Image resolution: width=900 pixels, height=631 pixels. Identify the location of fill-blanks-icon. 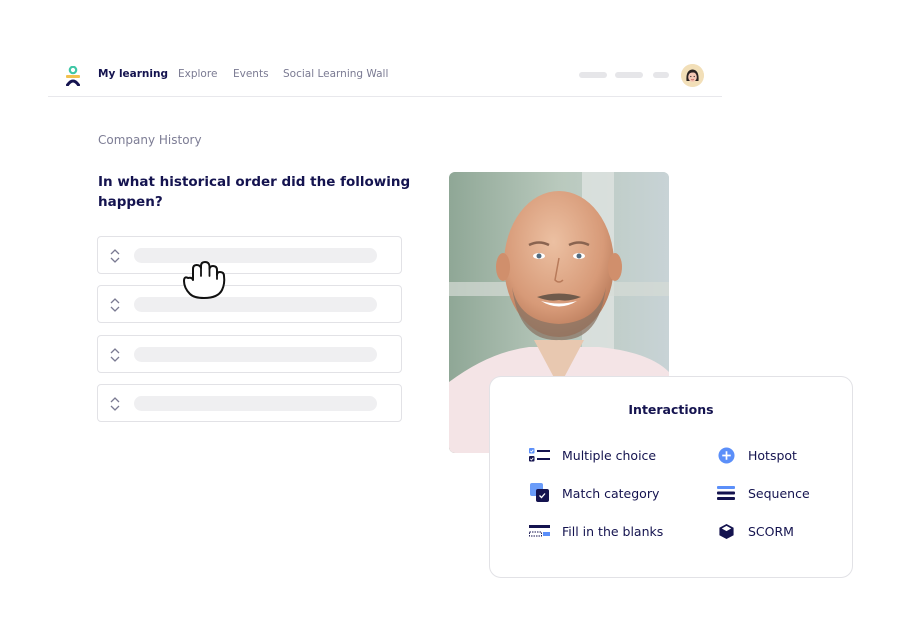
(540, 531).